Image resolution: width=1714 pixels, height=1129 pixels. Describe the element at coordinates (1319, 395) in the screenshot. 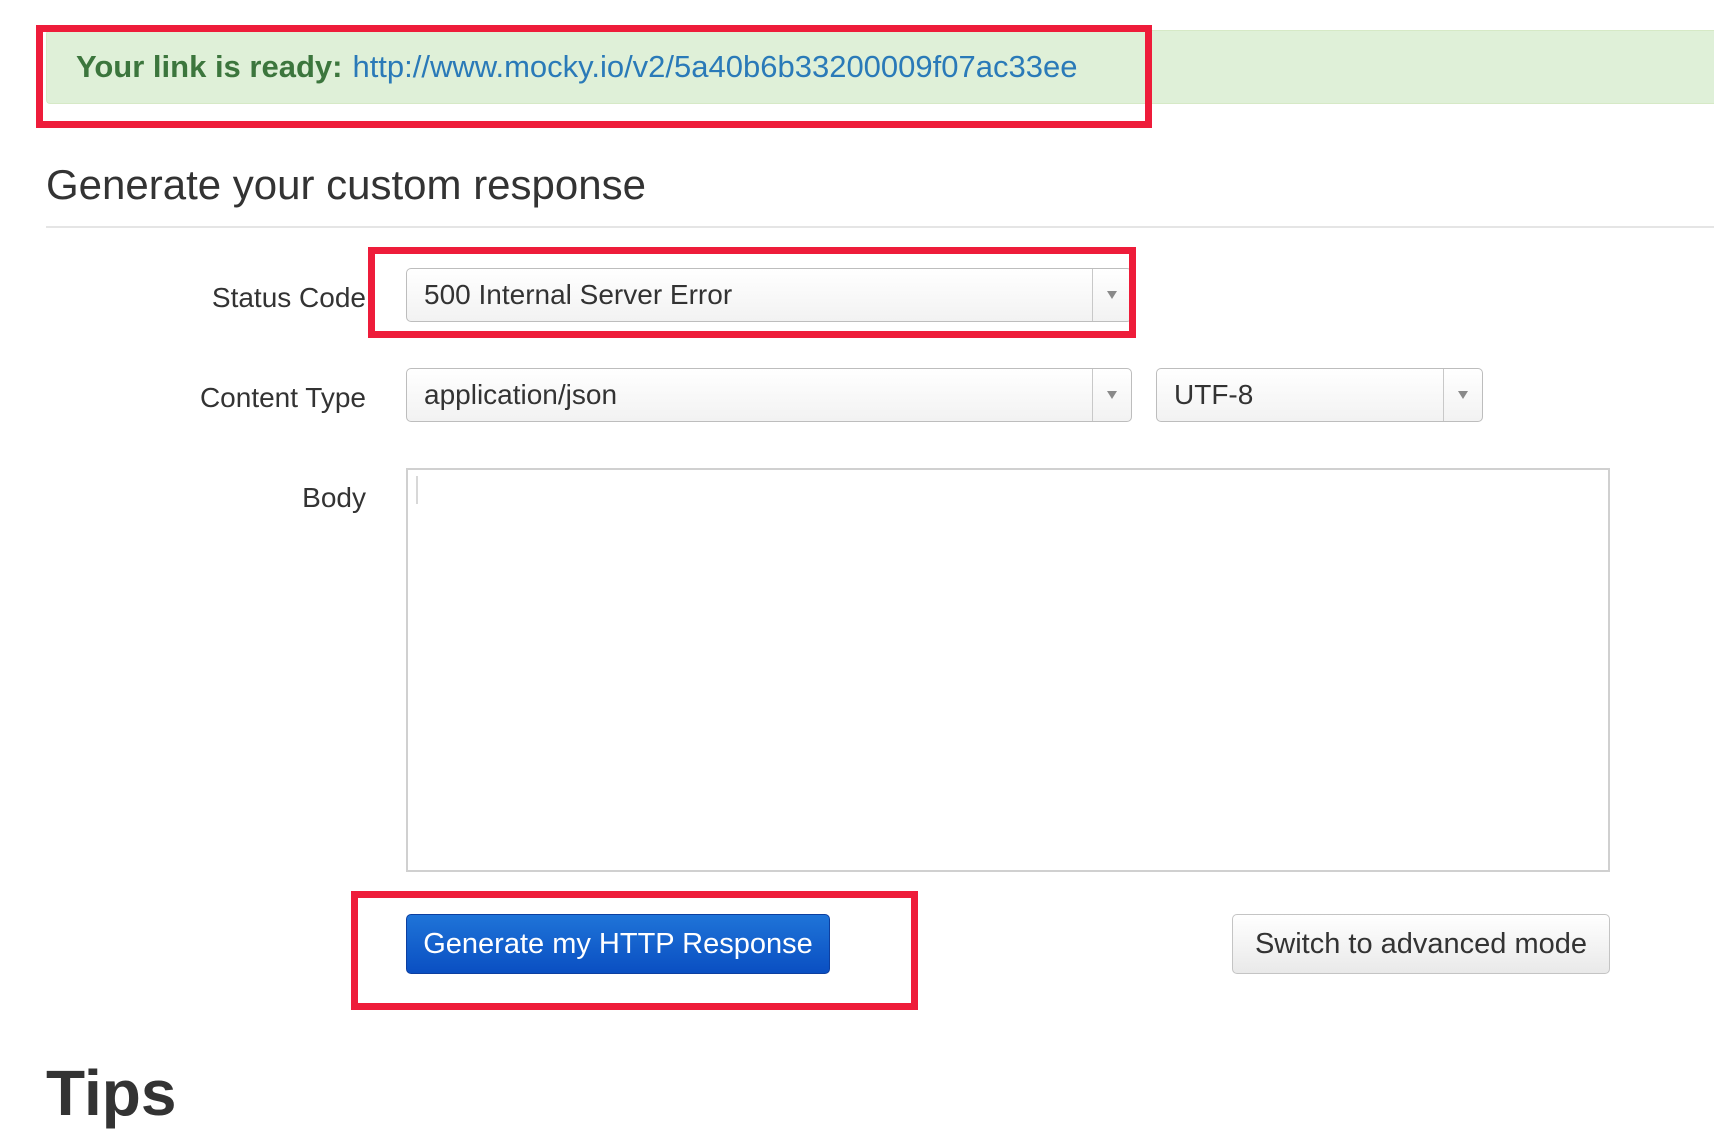

I see `charset-select: UTF-8` at that location.